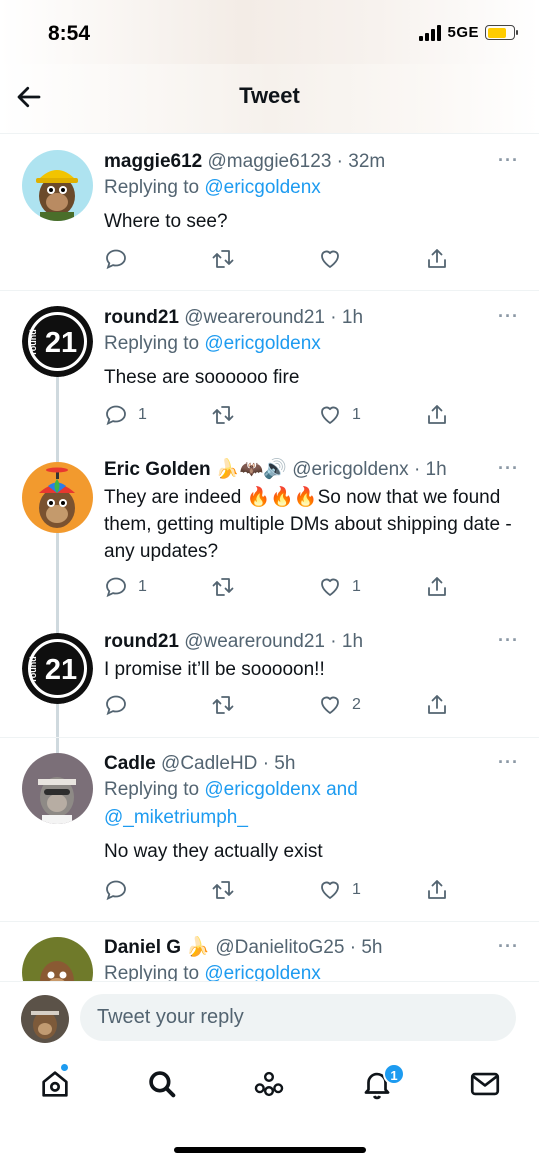 Image resolution: width=539 pixels, height=1166 pixels. What do you see at coordinates (485, 1084) in the screenshot?
I see `messages-icon` at bounding box center [485, 1084].